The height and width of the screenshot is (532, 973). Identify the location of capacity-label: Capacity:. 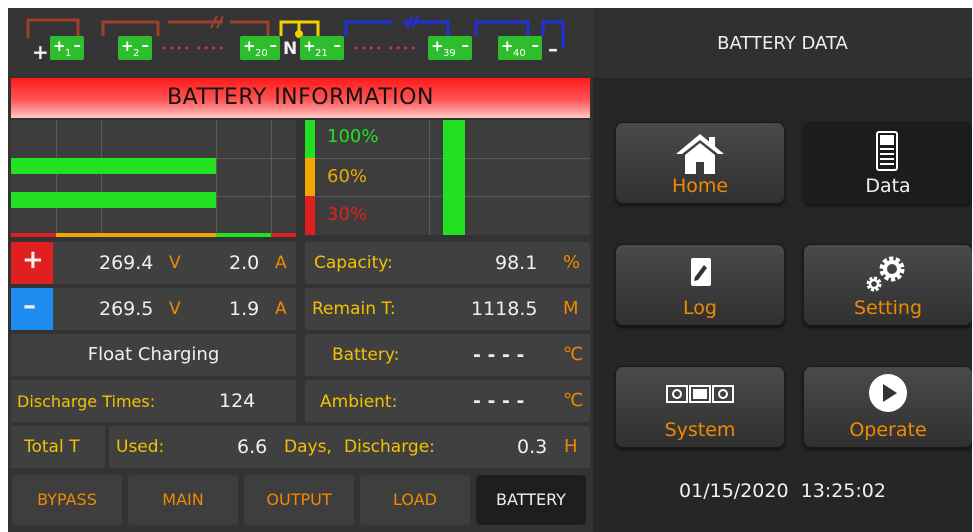
(353, 263).